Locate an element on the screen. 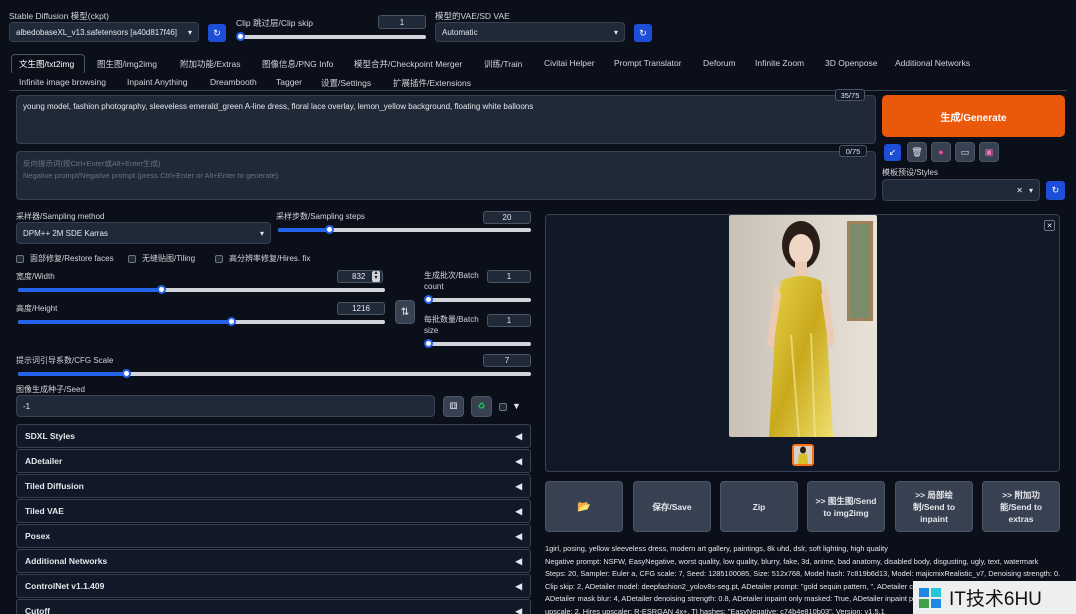 This screenshot has height=614, width=1076. hires-fix-option: 高分辨率修复/Hires. fix is located at coordinates (262, 258).